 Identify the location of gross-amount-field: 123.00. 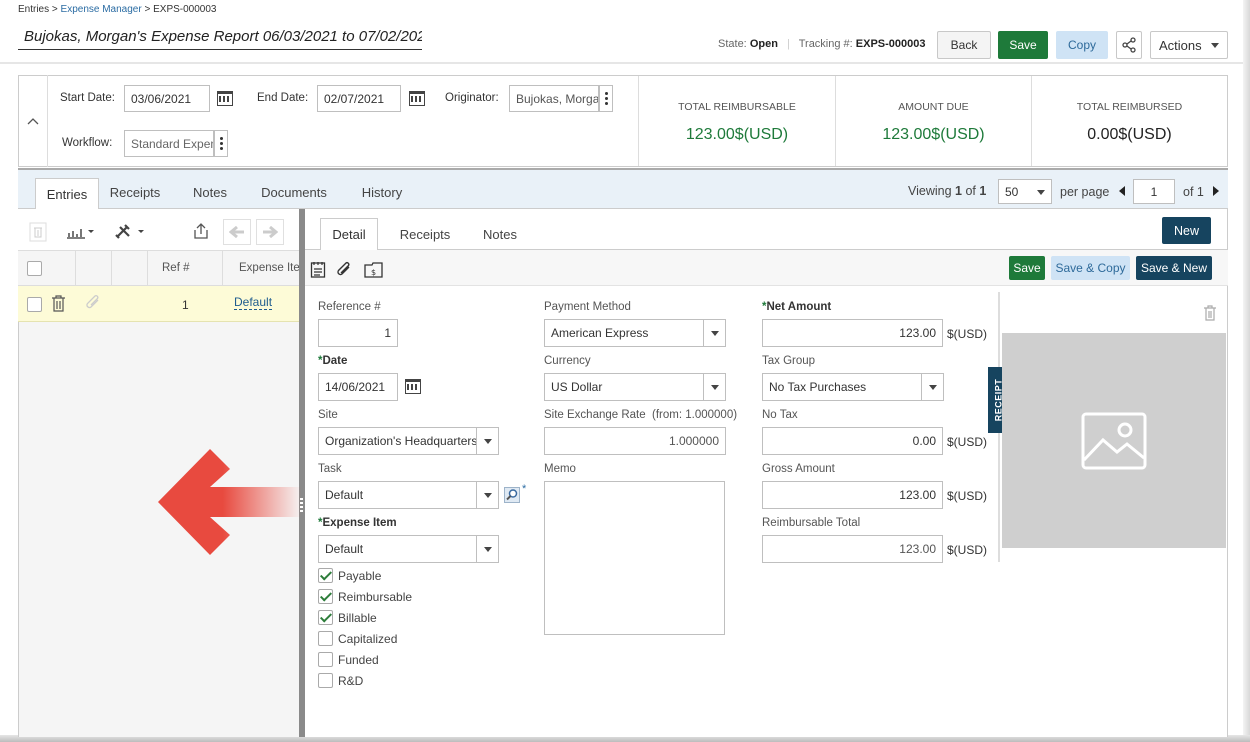
(852, 495).